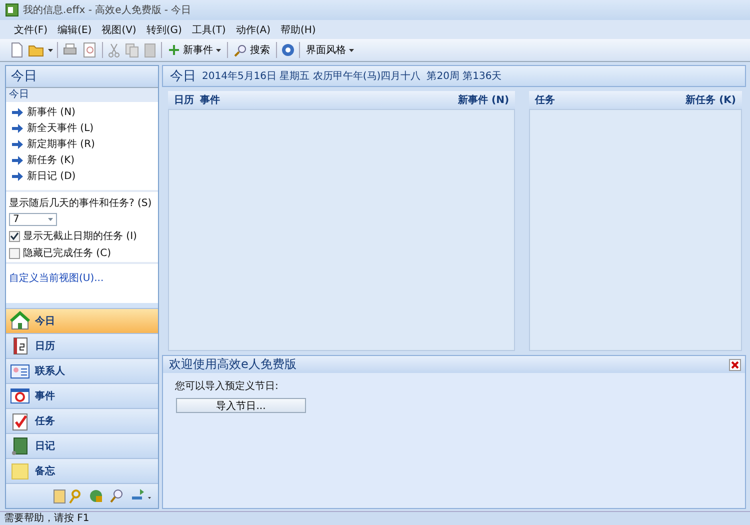 This screenshot has width=750, height=525. I want to click on new-document-icon, so click(17, 50).